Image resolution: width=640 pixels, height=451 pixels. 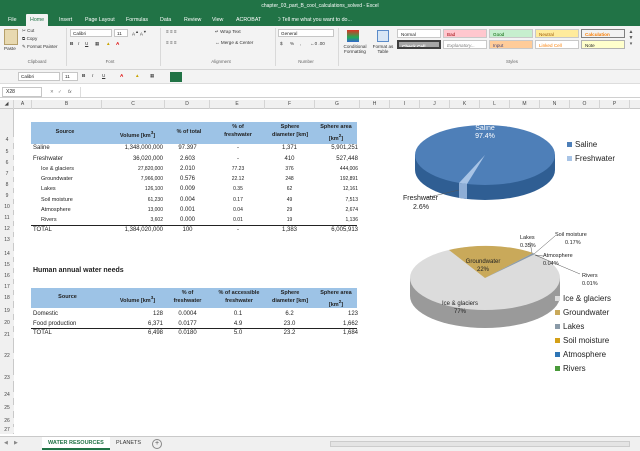 What do you see at coordinates (289, 179) in the screenshot?
I see `t1-cell-sphere-diameter: 248` at bounding box center [289, 179].